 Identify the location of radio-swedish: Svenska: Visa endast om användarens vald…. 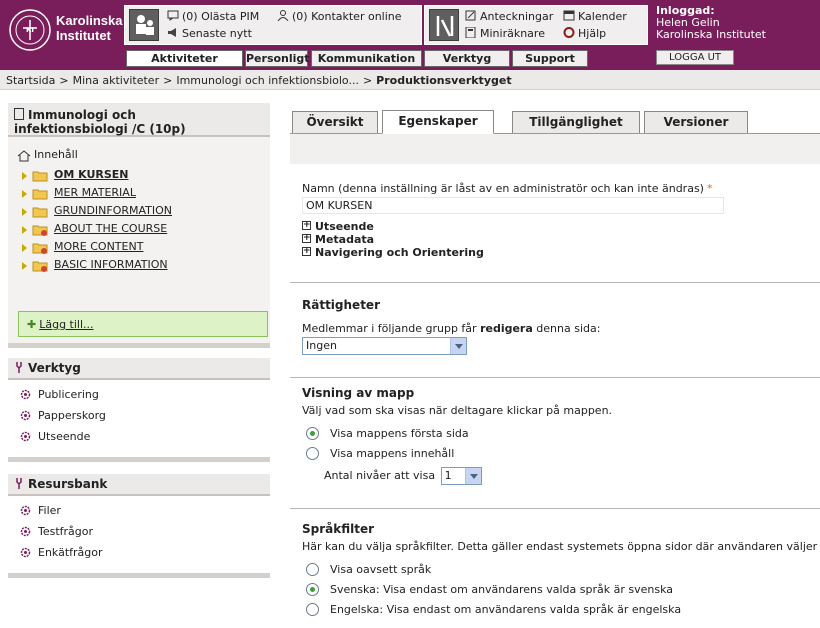
(561, 593).